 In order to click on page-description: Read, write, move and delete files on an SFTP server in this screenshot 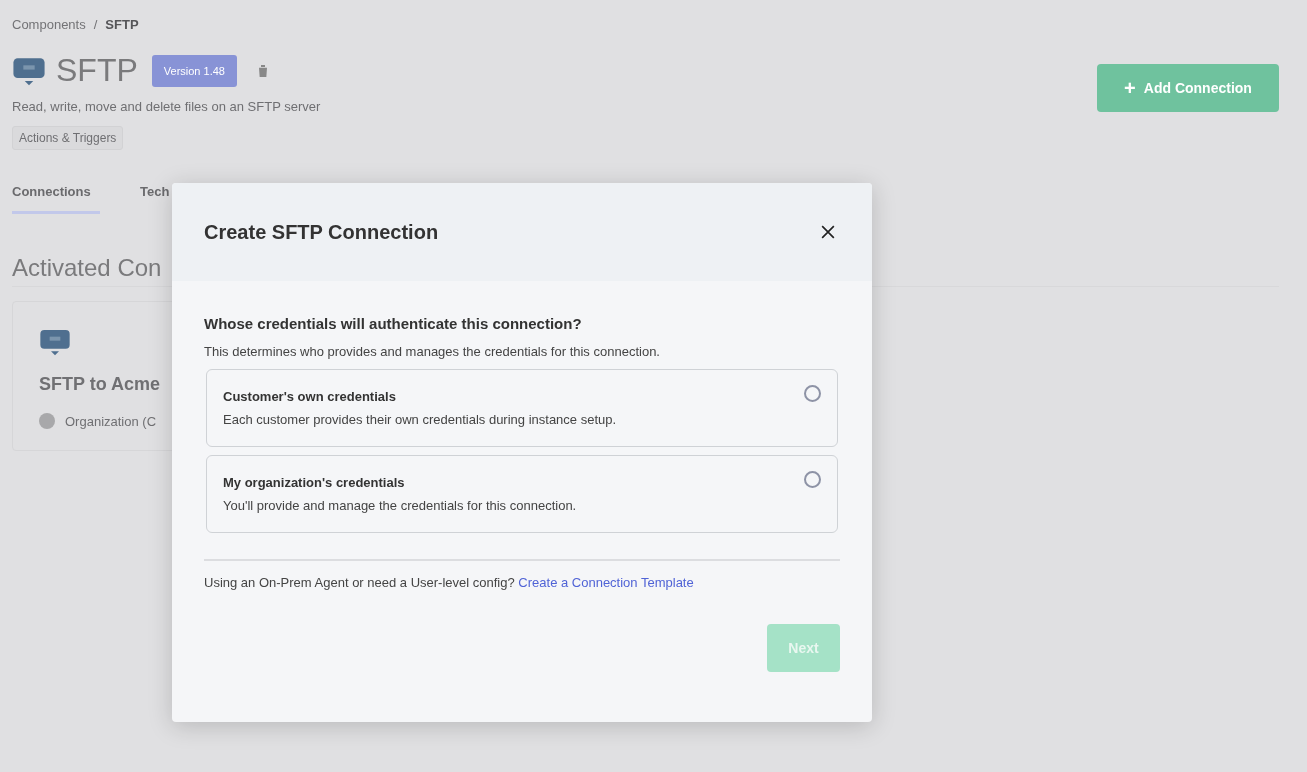, I will do `click(166, 106)`.